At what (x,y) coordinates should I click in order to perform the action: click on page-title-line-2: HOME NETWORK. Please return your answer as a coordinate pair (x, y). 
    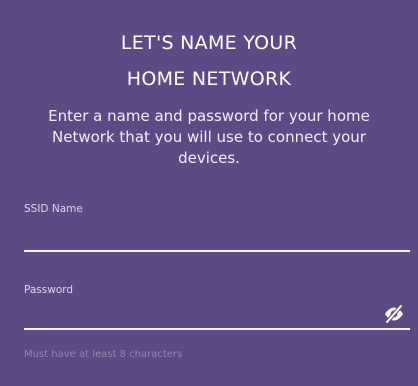
    Looking at the image, I should click on (209, 79).